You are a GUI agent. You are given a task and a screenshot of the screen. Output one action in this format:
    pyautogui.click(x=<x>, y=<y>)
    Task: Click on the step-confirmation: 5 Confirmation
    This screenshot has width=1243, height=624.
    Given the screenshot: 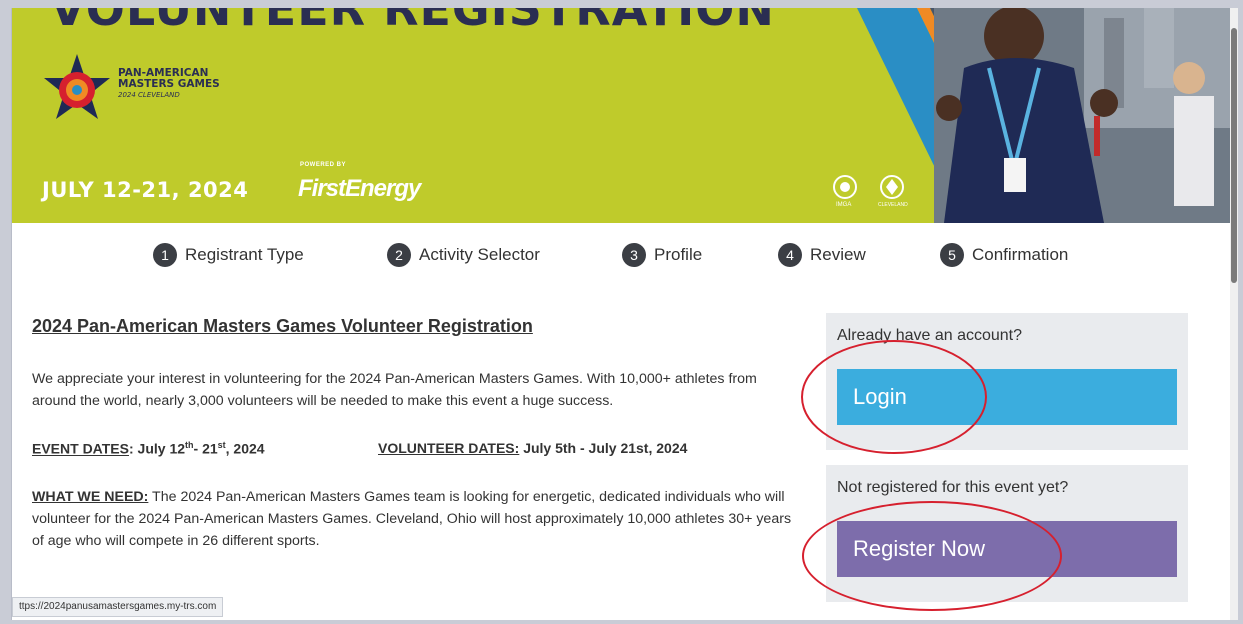 What is the action you would take?
    pyautogui.click(x=1004, y=255)
    